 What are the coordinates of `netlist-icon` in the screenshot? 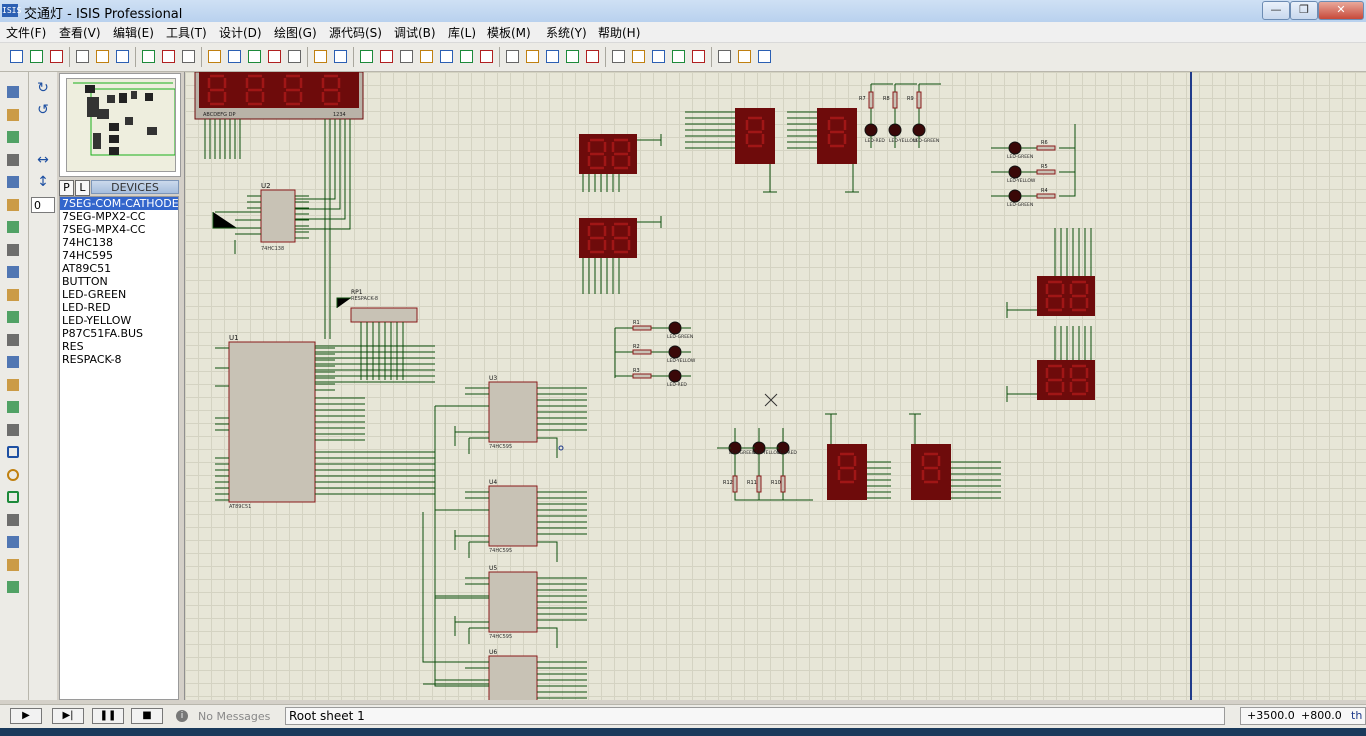 It's located at (764, 56).